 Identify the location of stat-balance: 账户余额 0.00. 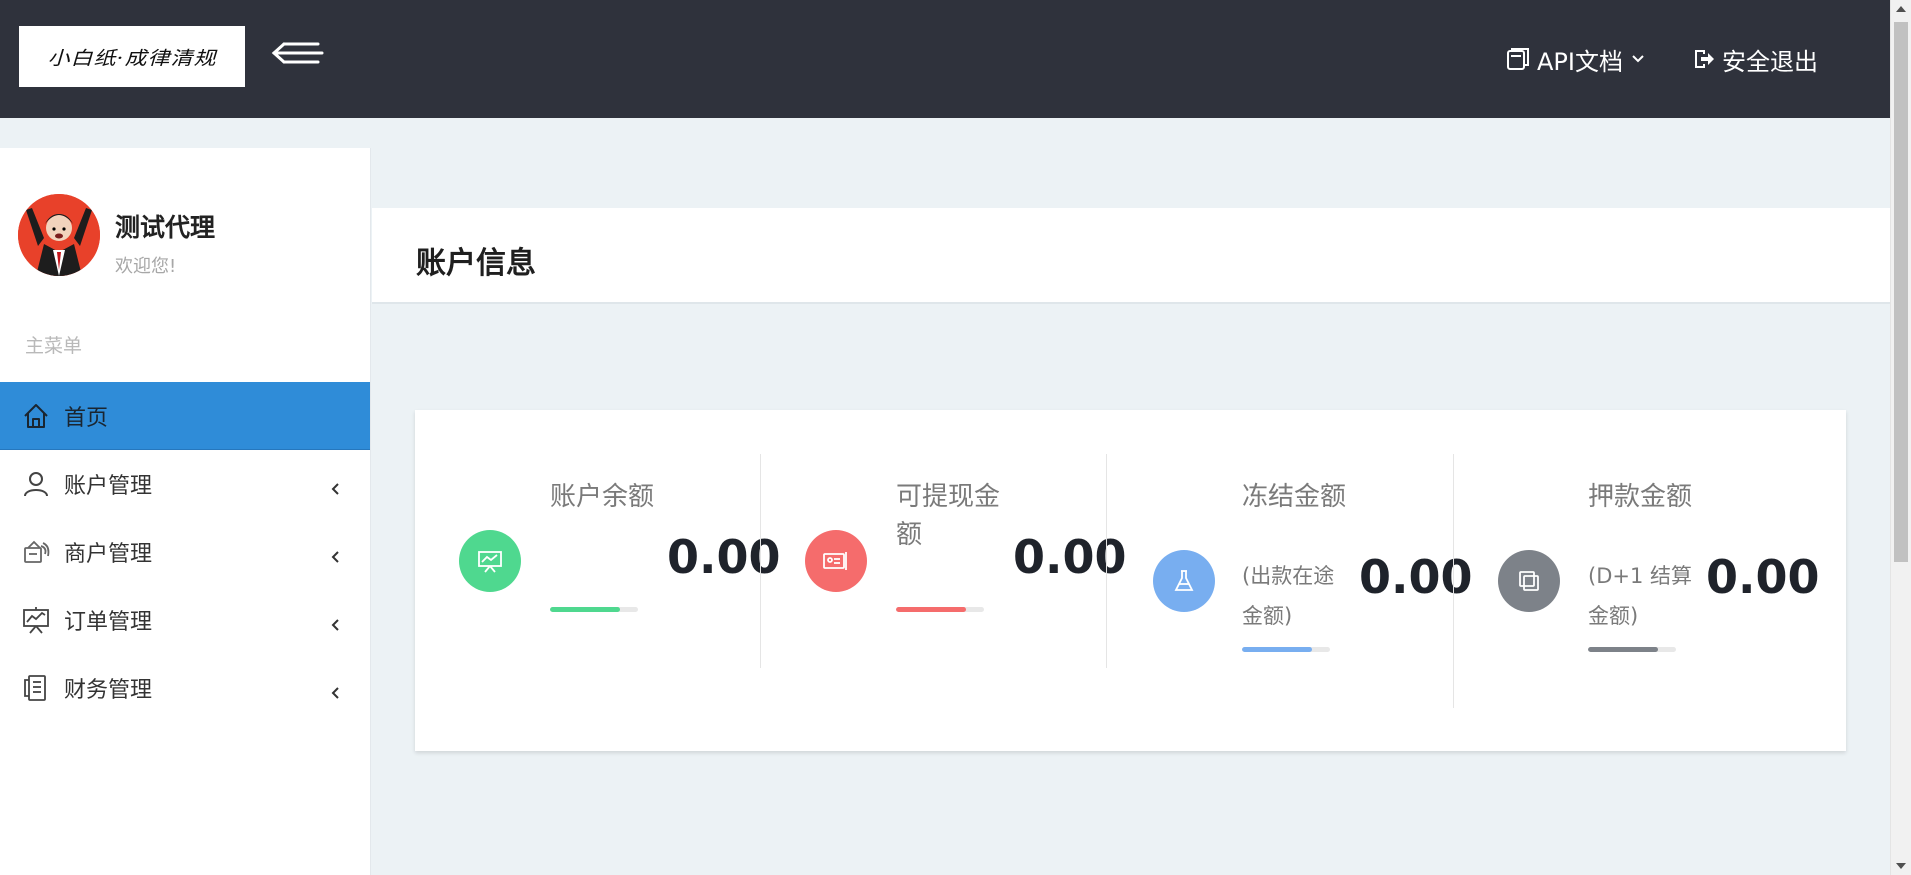
(598, 580).